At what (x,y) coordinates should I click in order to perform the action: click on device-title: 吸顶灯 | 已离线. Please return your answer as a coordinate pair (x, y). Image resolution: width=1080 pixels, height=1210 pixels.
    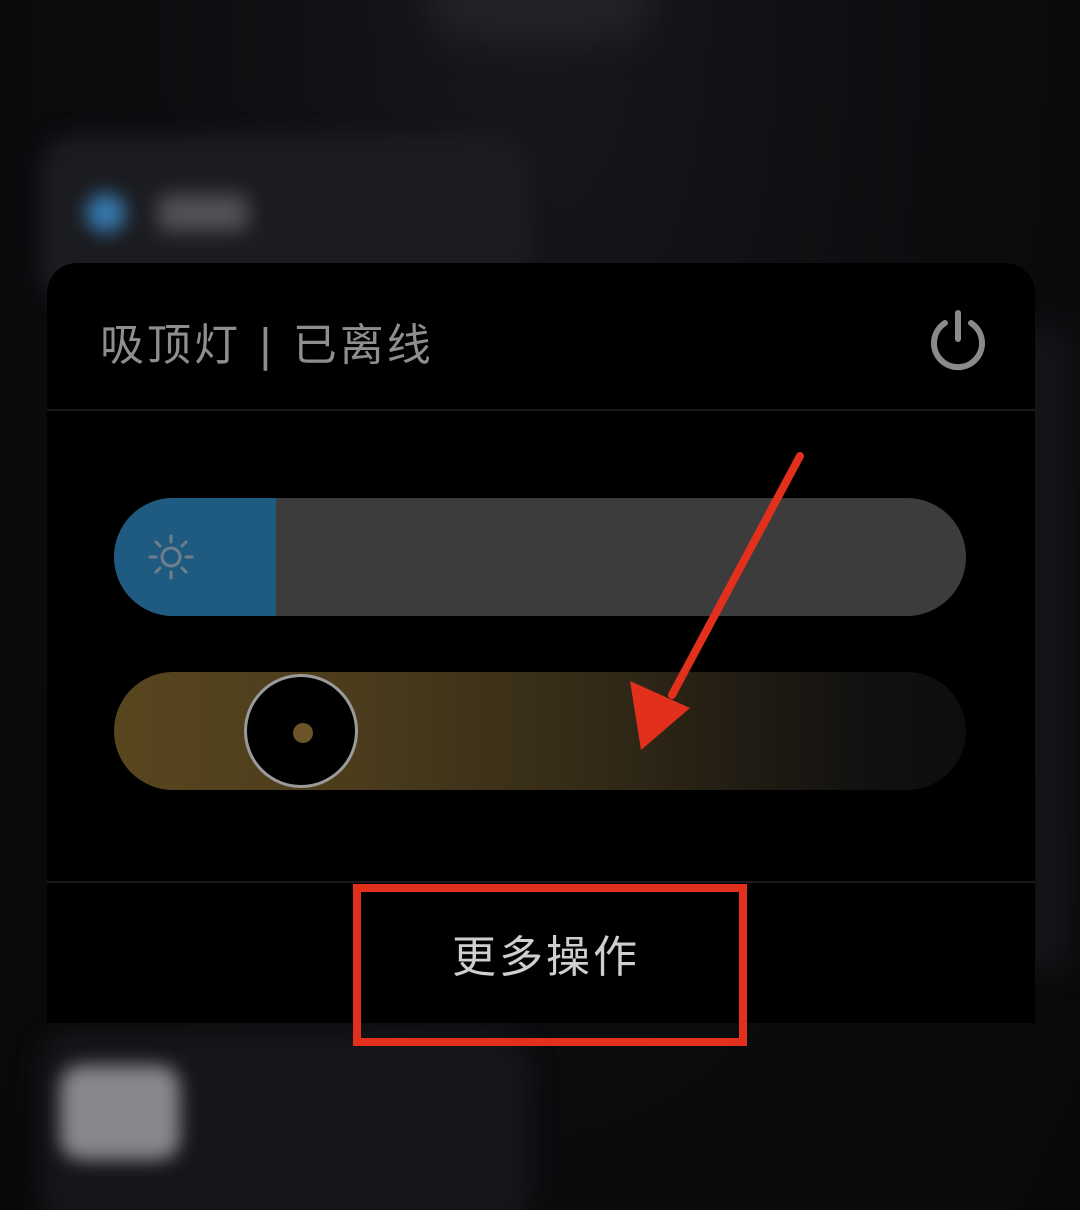
    Looking at the image, I should click on (267, 345).